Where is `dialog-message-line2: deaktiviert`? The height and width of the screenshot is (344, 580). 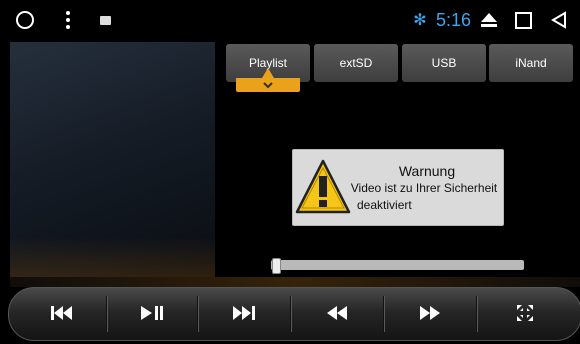
dialog-message-line2: deaktiviert is located at coordinates (384, 205).